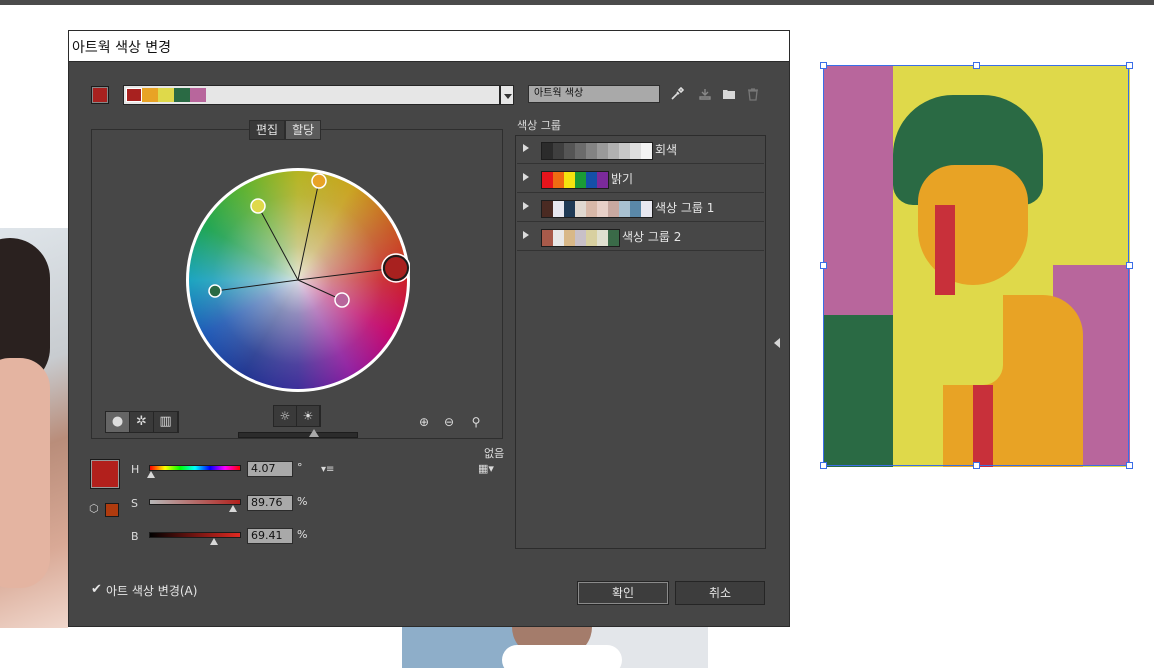 This screenshot has height=668, width=1154. Describe the element at coordinates (777, 343) in the screenshot. I see `collapse-panel-arrow-icon` at that location.